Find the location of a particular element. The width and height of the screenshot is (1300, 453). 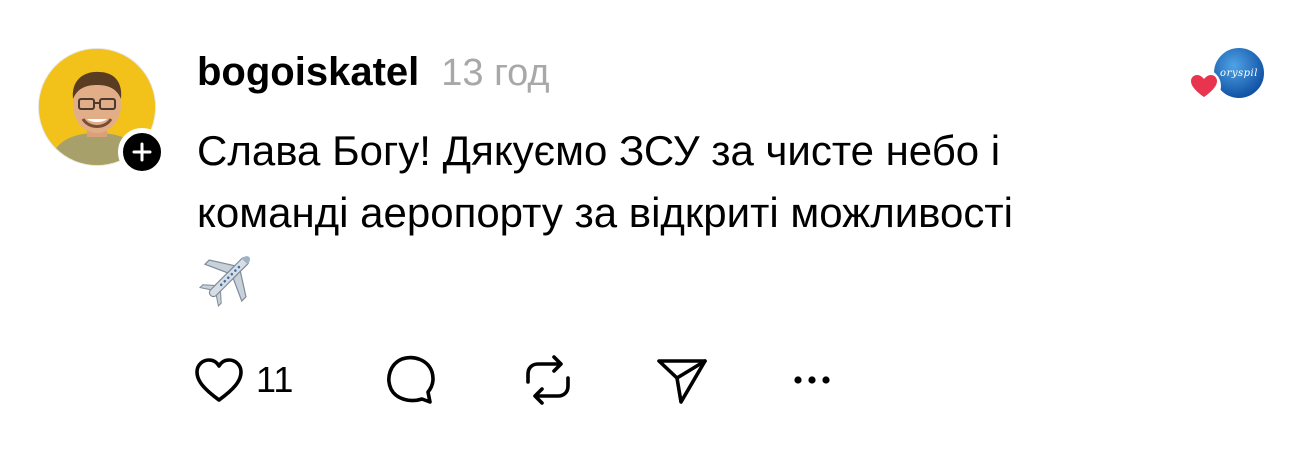

post-text-line-2: команді аеропорту за відкриті можливості is located at coordinates (605, 212).